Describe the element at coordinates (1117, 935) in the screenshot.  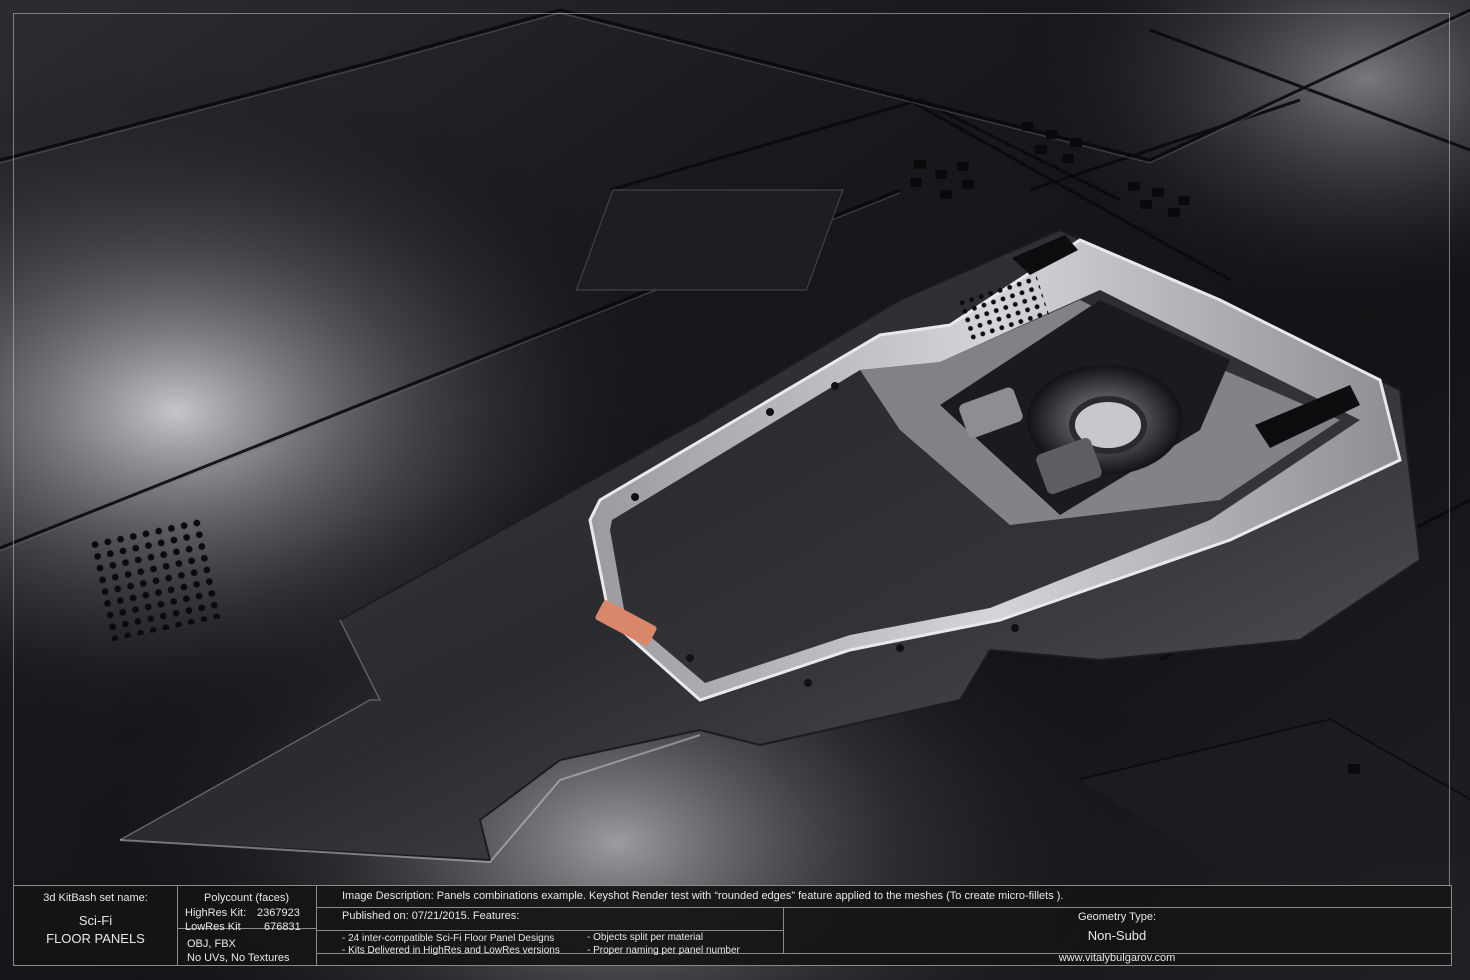
I see `geometry-value: Non-Subd` at that location.